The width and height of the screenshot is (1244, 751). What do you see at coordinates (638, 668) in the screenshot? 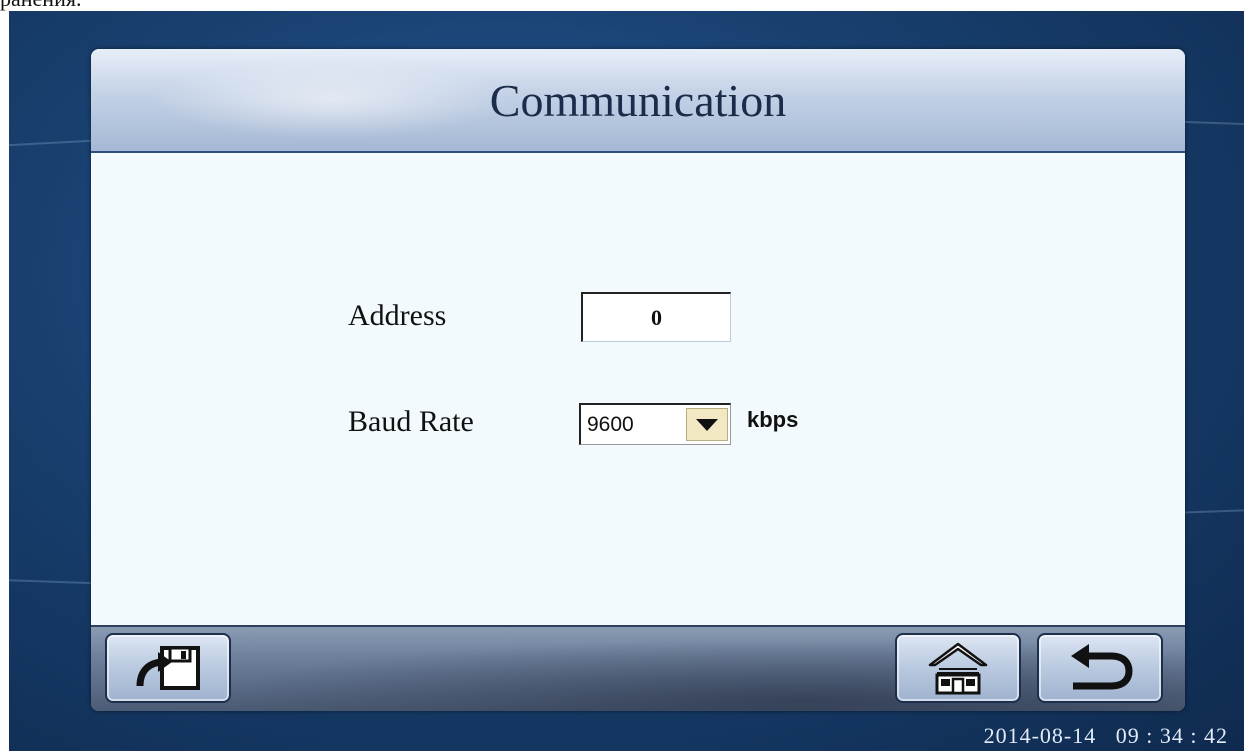
I see `bottom-toolbar` at bounding box center [638, 668].